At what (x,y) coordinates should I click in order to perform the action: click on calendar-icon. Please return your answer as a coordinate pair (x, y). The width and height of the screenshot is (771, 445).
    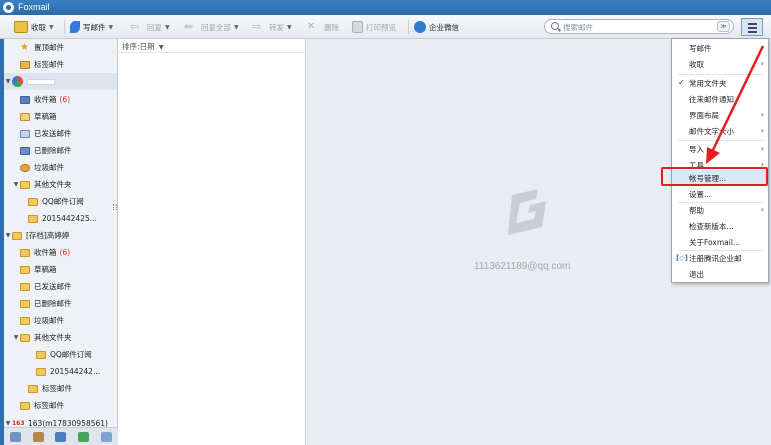
    Looking at the image, I should click on (61, 436).